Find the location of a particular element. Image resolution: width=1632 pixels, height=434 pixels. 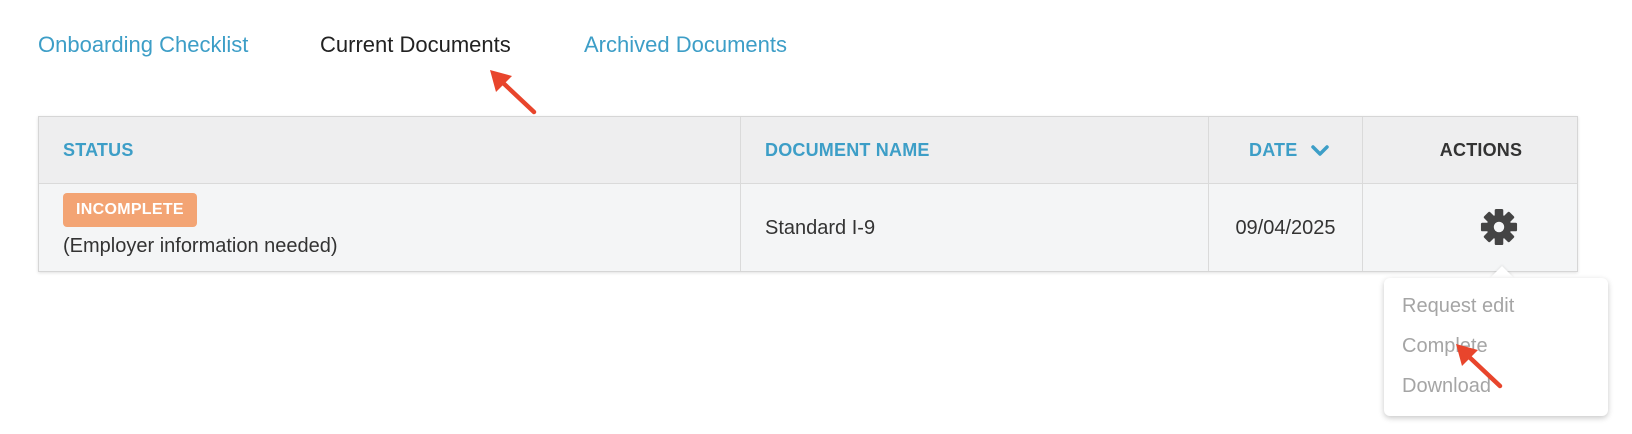

tab-onboarding-checklist: Onboarding Checklist is located at coordinates (143, 45).